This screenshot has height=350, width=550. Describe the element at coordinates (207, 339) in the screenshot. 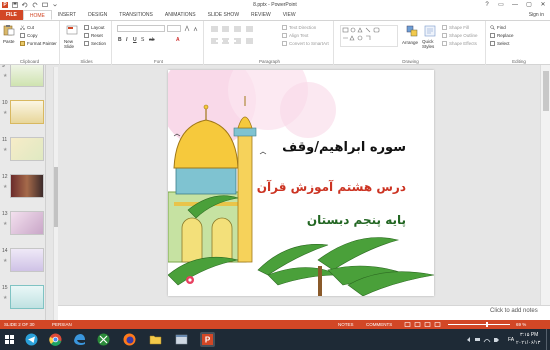

I see `taskbar-powerpoint: P` at that location.